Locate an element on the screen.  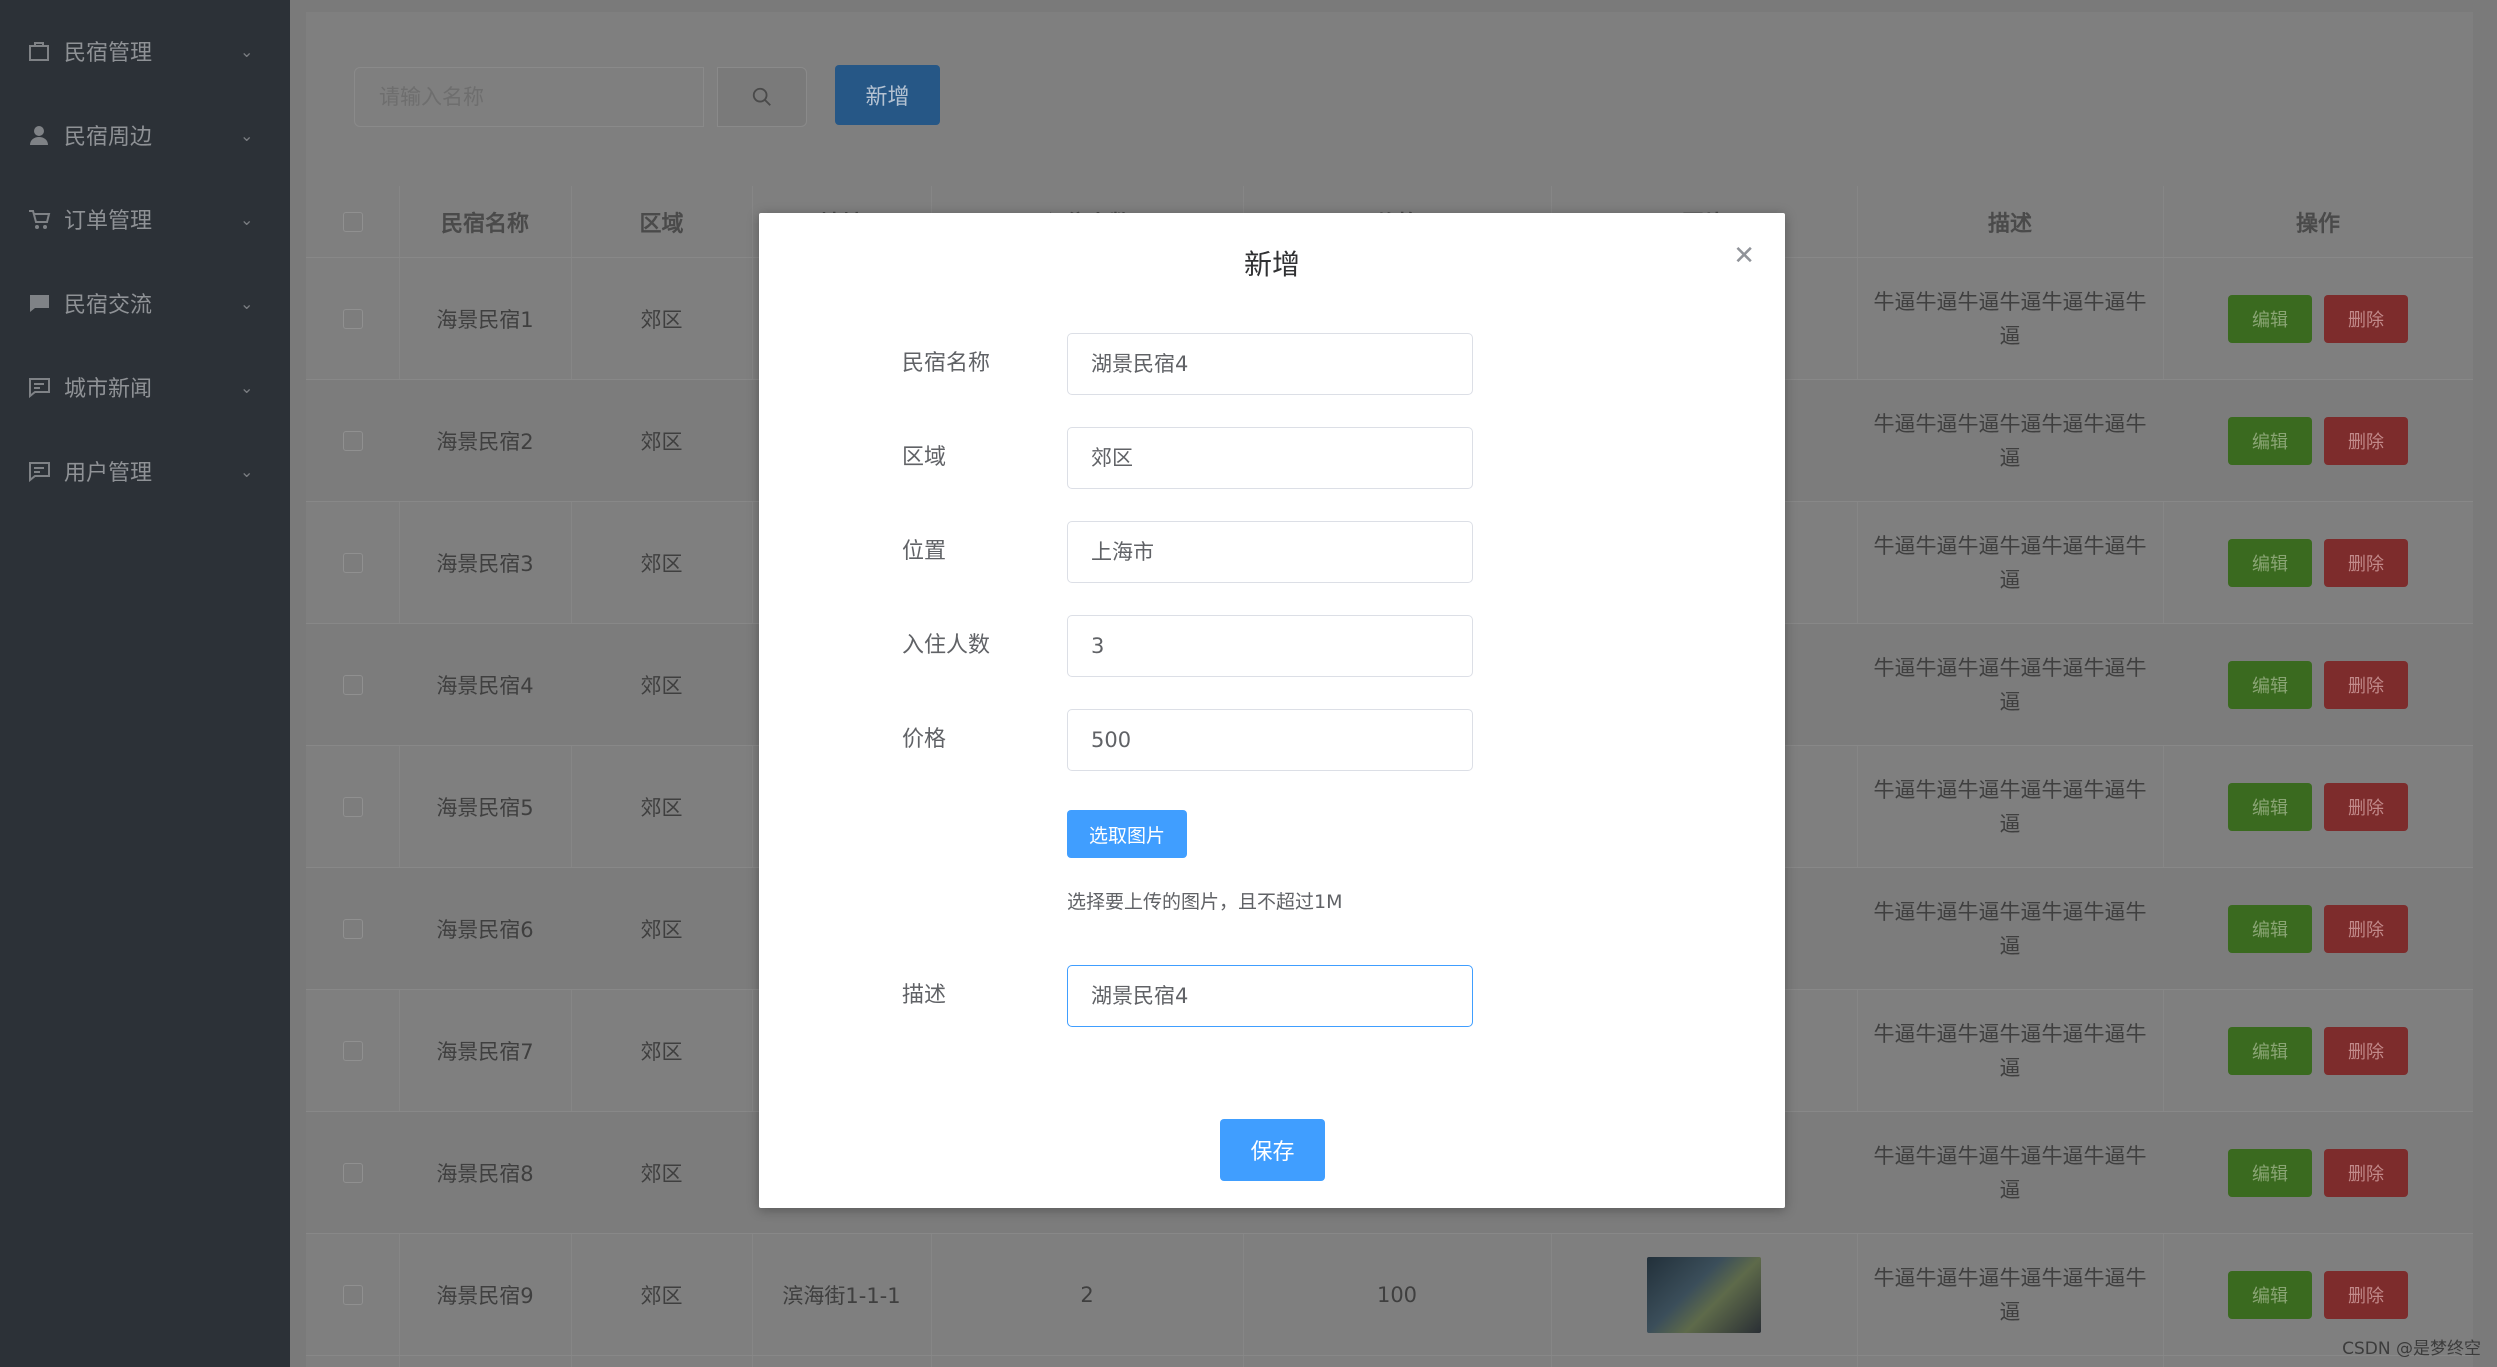
sidebar-item-users: 用户管理 ⌄ is located at coordinates (145, 471).